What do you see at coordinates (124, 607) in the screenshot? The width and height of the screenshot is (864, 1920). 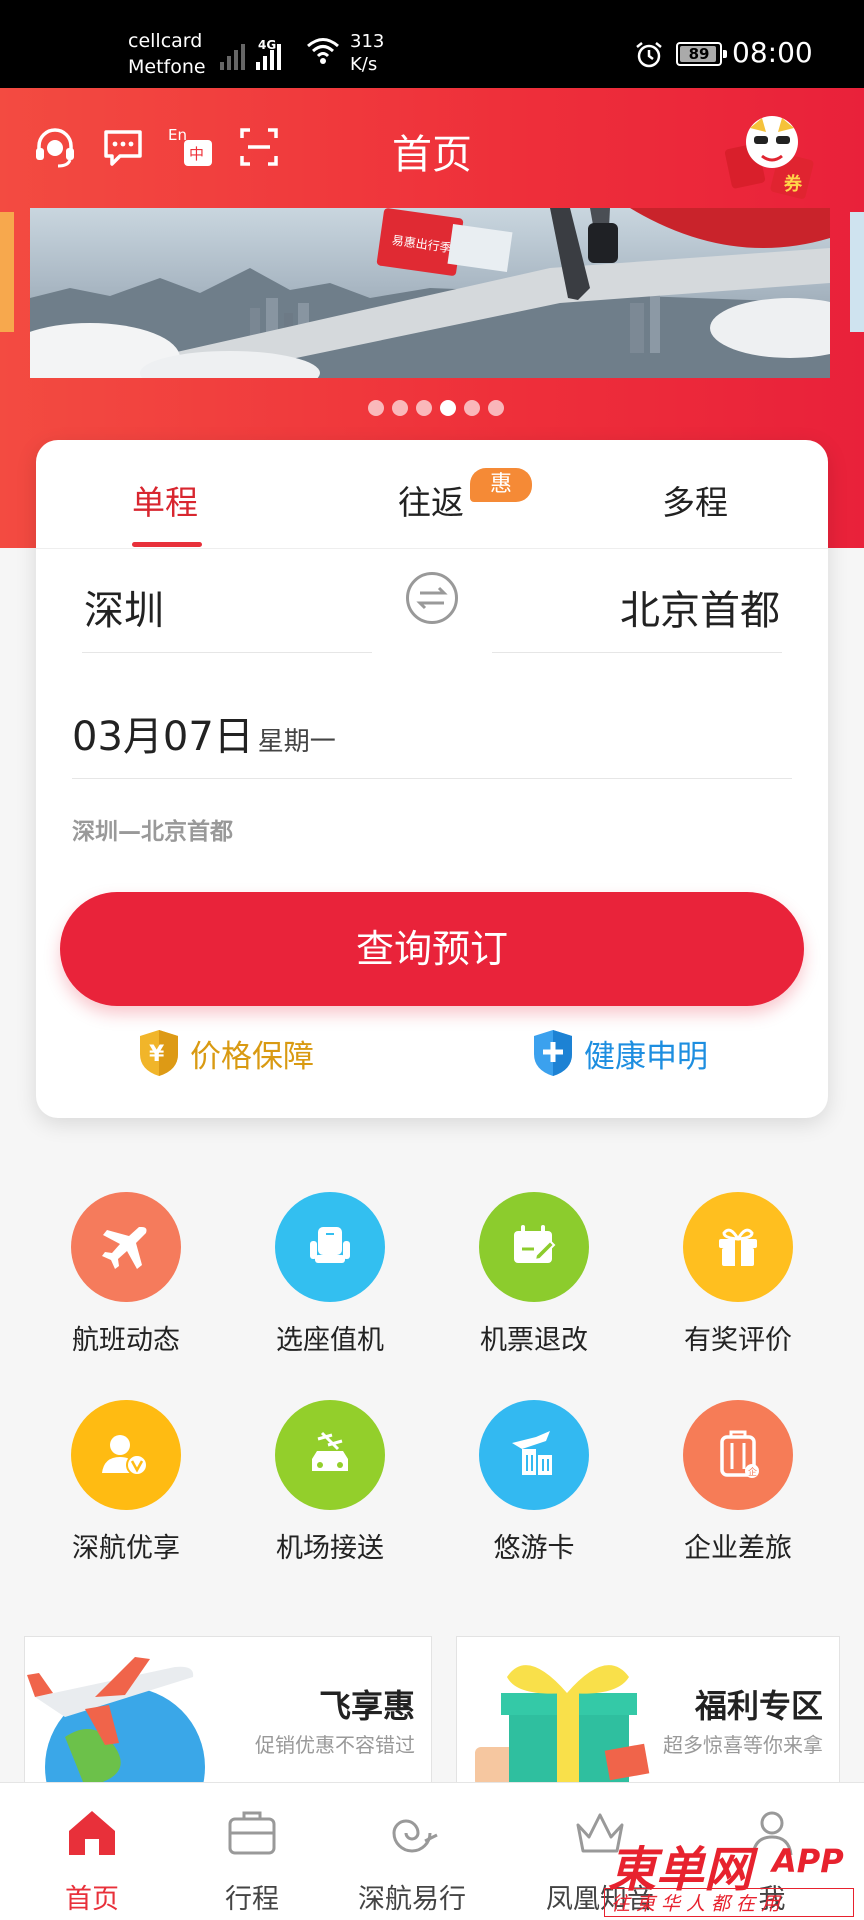 I see `departure-city: 深圳` at bounding box center [124, 607].